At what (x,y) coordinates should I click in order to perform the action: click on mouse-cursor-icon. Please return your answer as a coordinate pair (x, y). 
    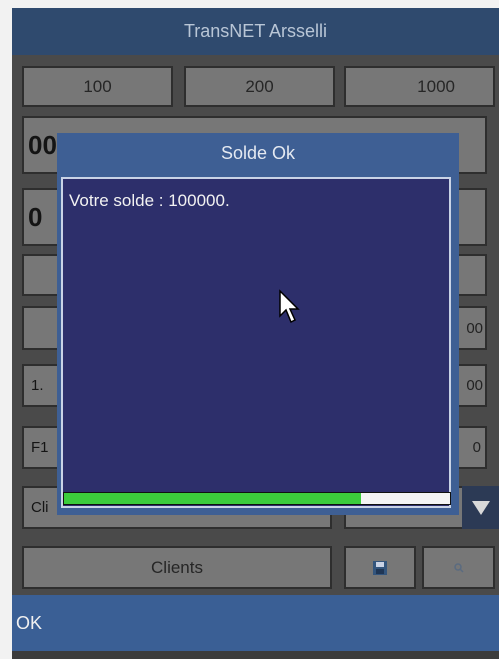
    Looking at the image, I should click on (289, 306).